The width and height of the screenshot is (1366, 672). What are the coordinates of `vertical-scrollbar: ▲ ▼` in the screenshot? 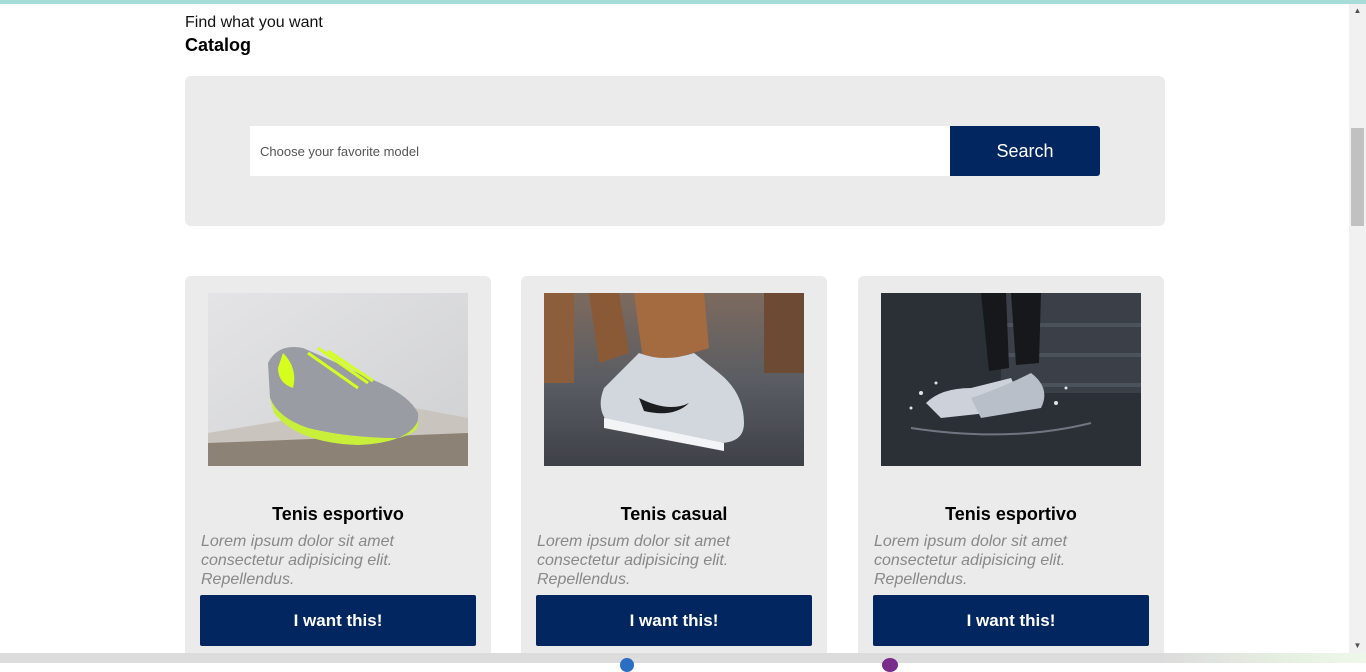 It's located at (1357, 328).